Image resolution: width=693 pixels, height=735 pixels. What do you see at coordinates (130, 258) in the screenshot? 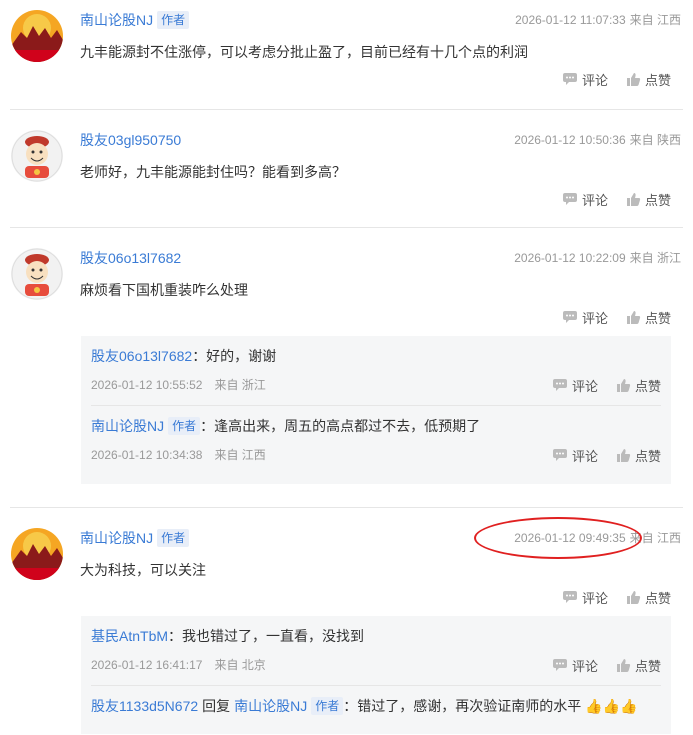
I see `username-link: 股友06o13l7682` at bounding box center [130, 258].